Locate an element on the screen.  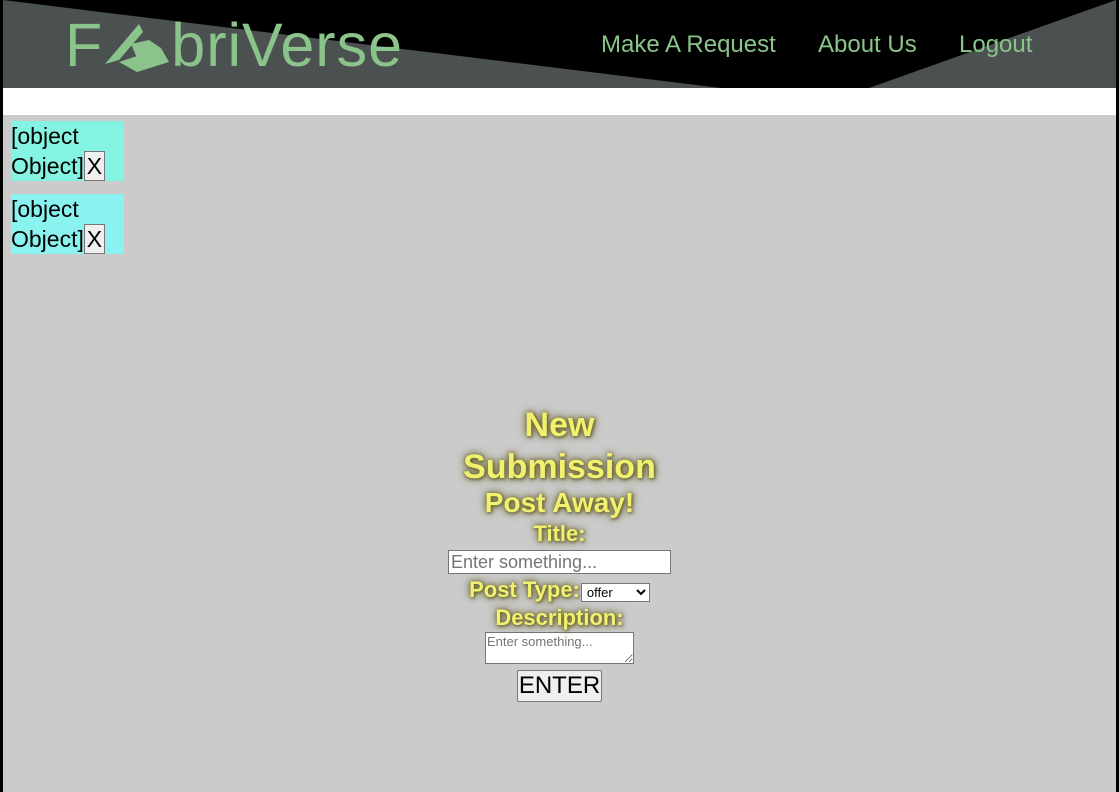
nav-logout: Logout is located at coordinates (995, 45).